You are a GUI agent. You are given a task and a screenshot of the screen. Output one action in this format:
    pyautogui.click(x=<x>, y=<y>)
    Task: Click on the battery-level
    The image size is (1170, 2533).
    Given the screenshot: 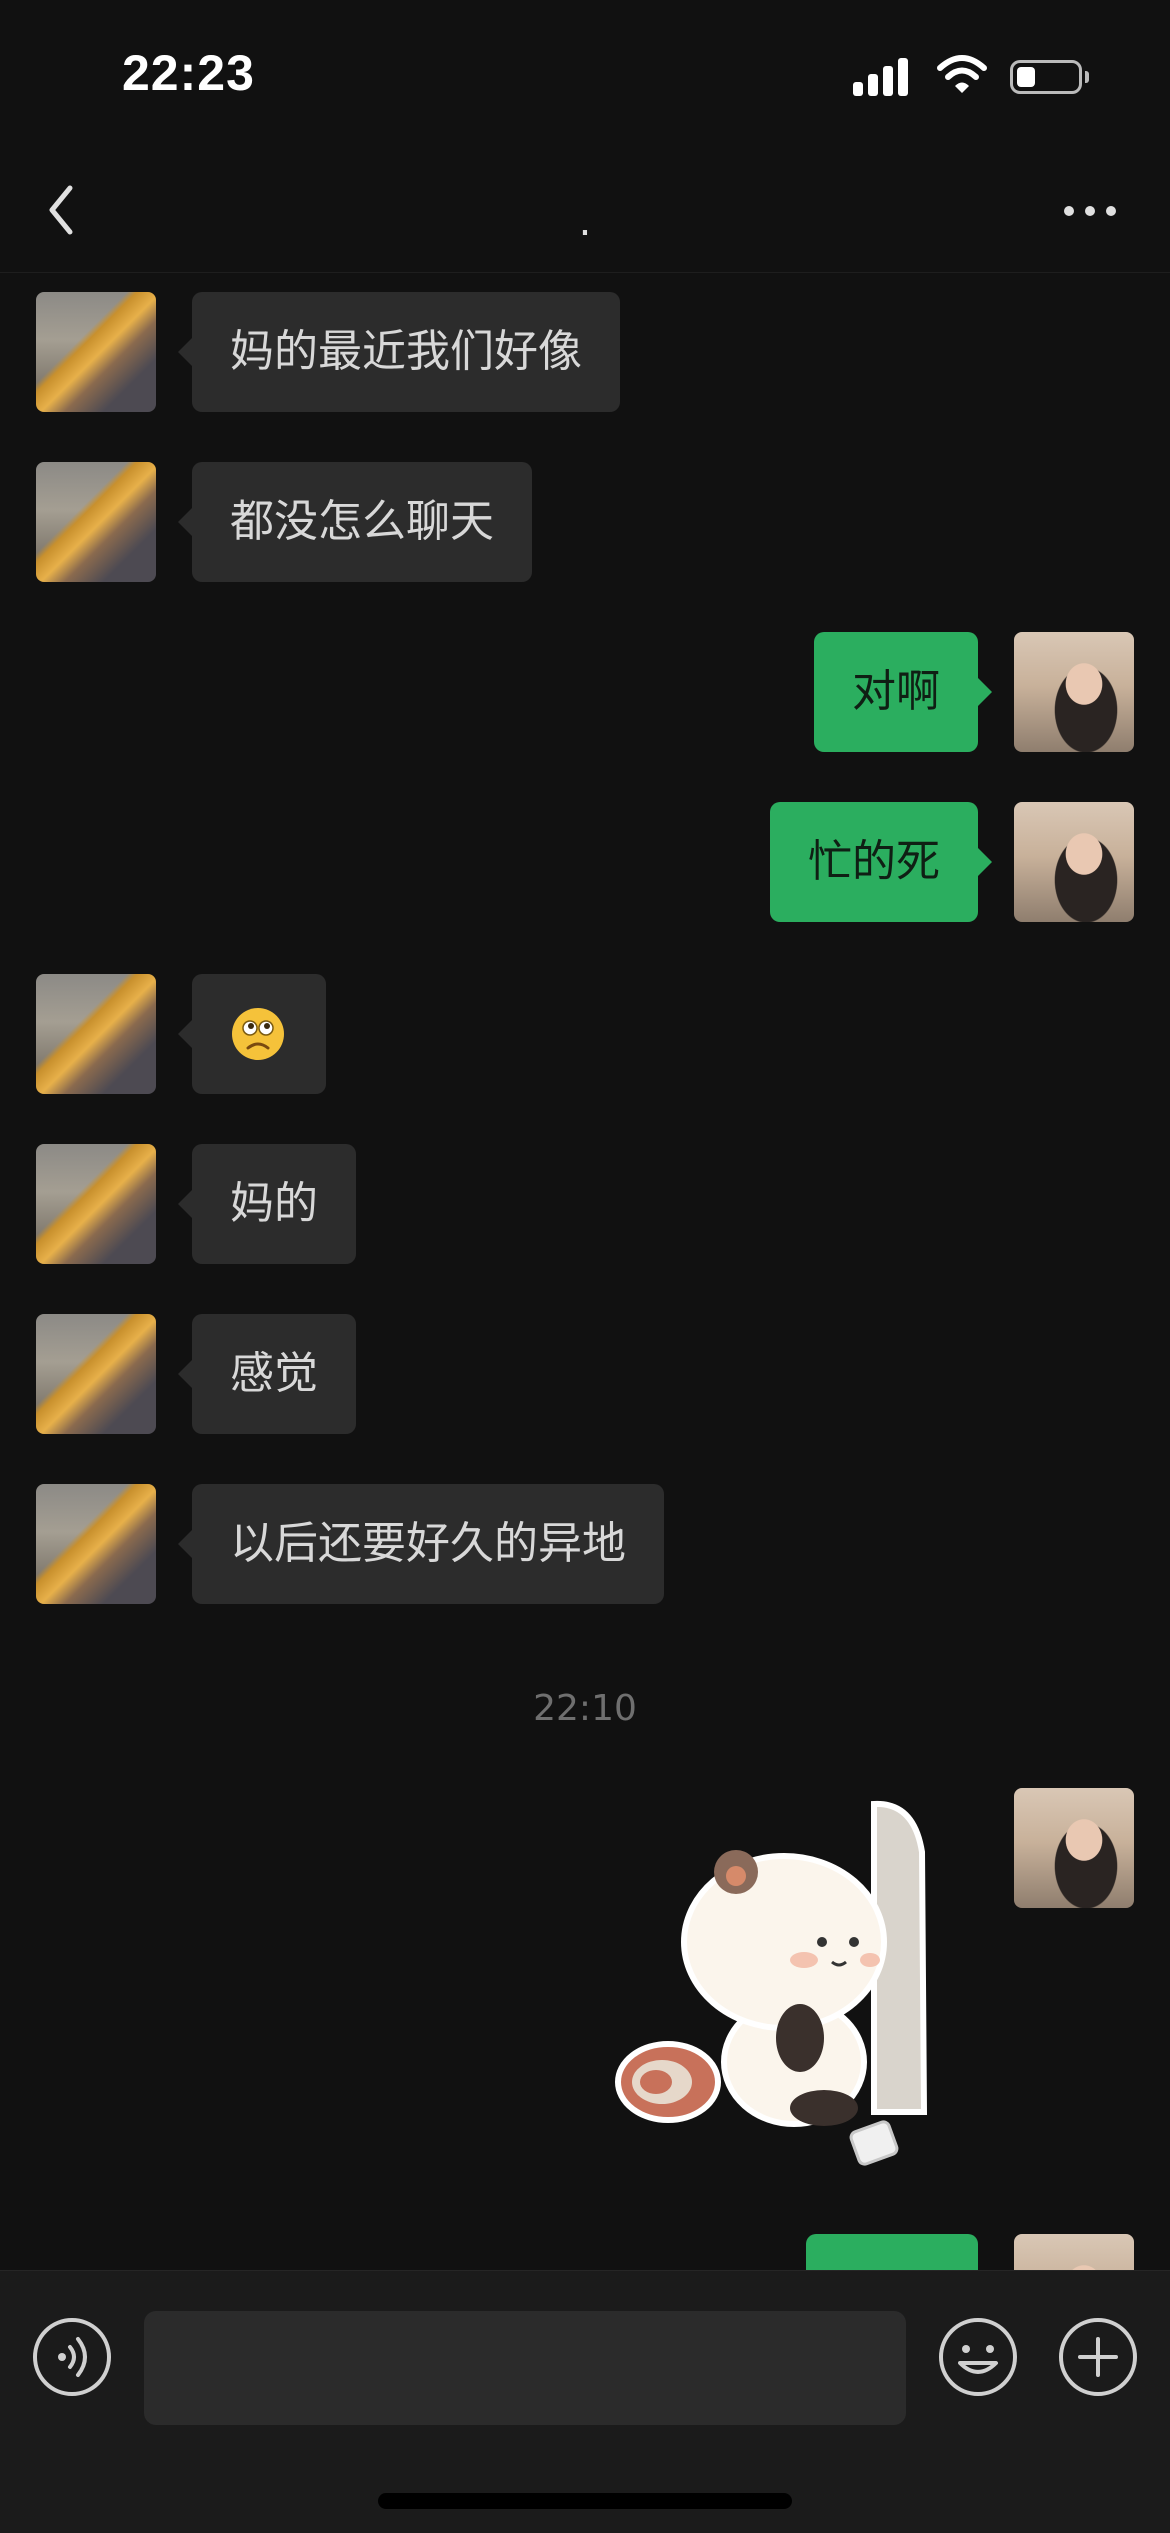 What is the action you would take?
    pyautogui.click(x=1026, y=77)
    